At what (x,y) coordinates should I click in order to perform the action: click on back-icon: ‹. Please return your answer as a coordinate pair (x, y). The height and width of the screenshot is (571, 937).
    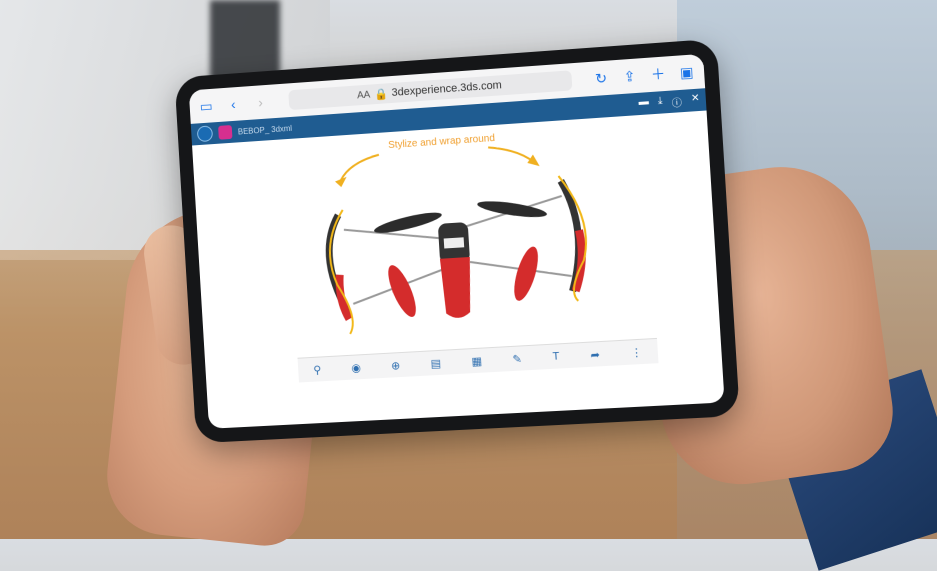
    Looking at the image, I should click on (233, 104).